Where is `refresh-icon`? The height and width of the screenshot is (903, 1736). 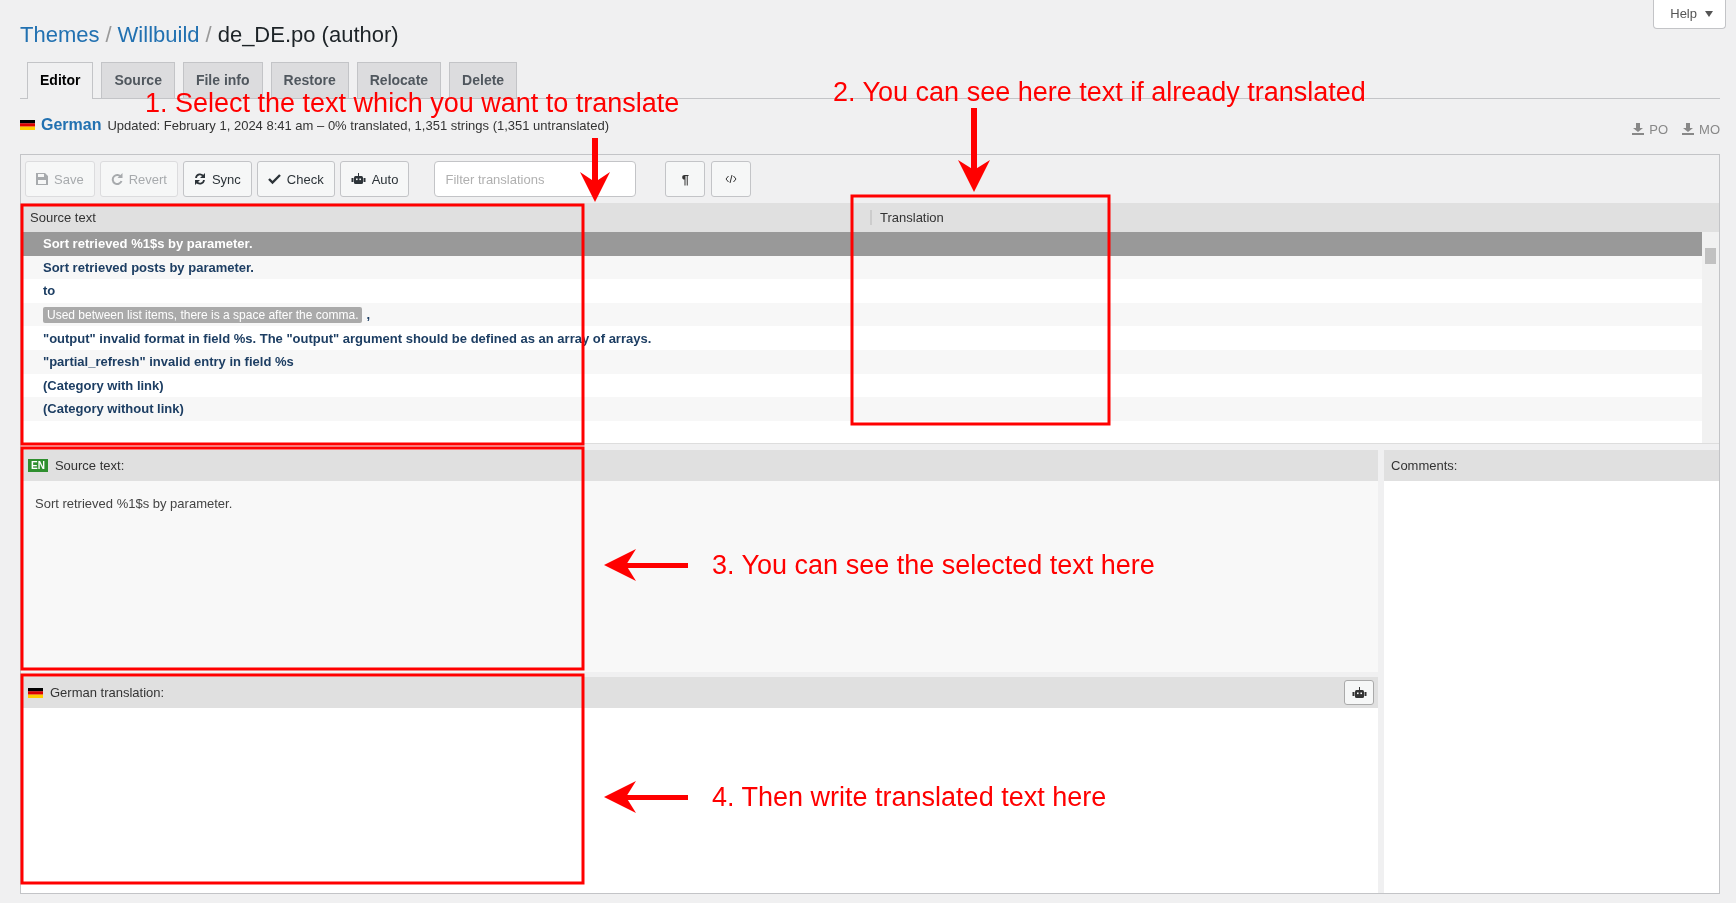
refresh-icon is located at coordinates (199, 179).